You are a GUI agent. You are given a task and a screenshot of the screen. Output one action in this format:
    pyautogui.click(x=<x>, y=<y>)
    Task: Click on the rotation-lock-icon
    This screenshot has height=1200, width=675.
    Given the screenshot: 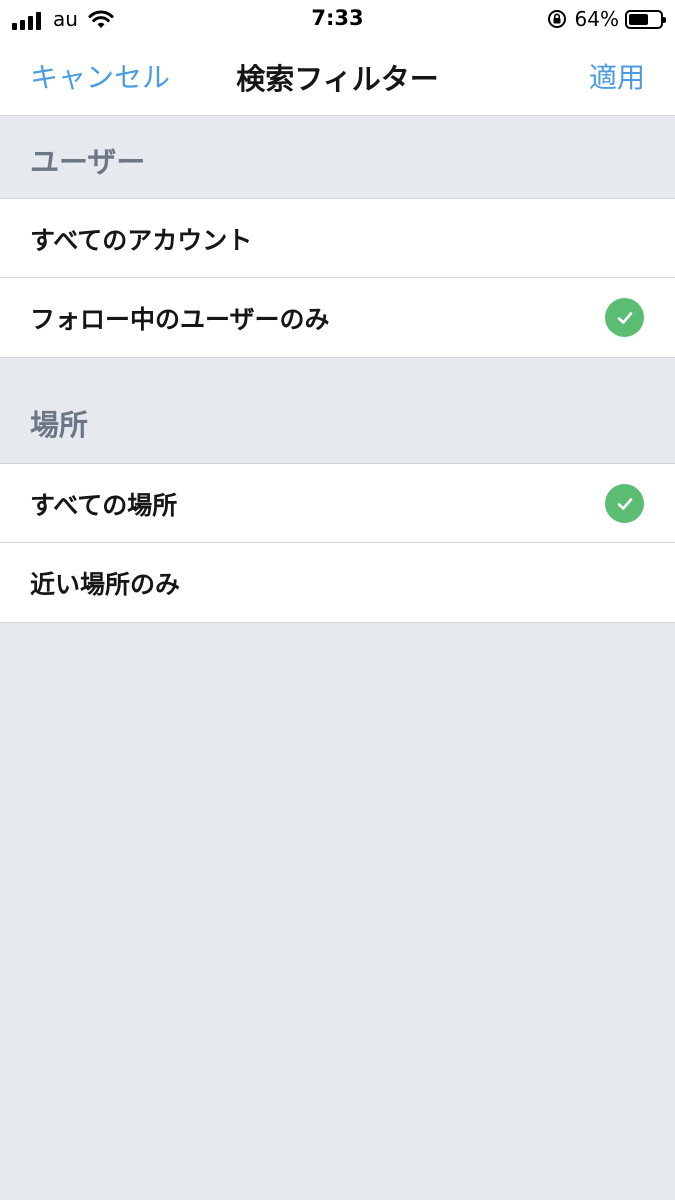 What is the action you would take?
    pyautogui.click(x=556, y=19)
    